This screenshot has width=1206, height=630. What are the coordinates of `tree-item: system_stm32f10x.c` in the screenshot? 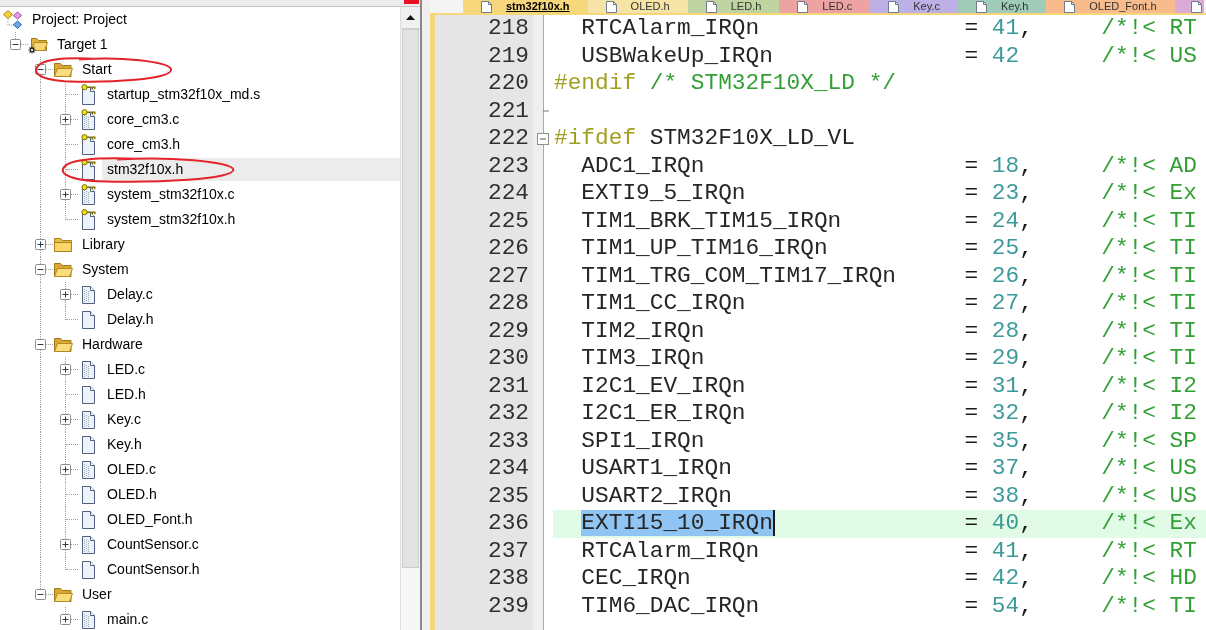 It's located at (171, 194).